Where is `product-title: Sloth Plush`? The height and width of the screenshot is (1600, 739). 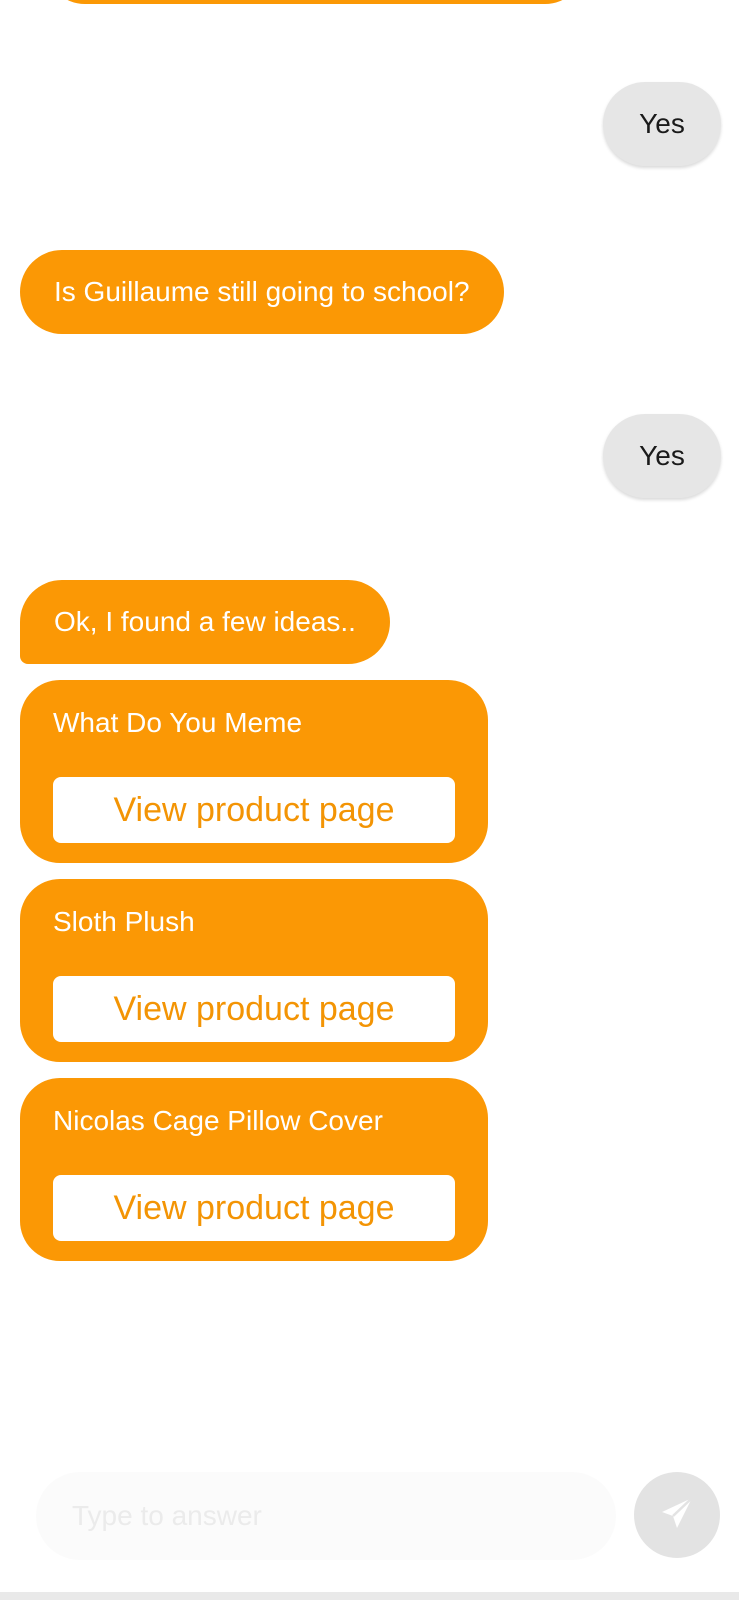 product-title: Sloth Plush is located at coordinates (124, 921).